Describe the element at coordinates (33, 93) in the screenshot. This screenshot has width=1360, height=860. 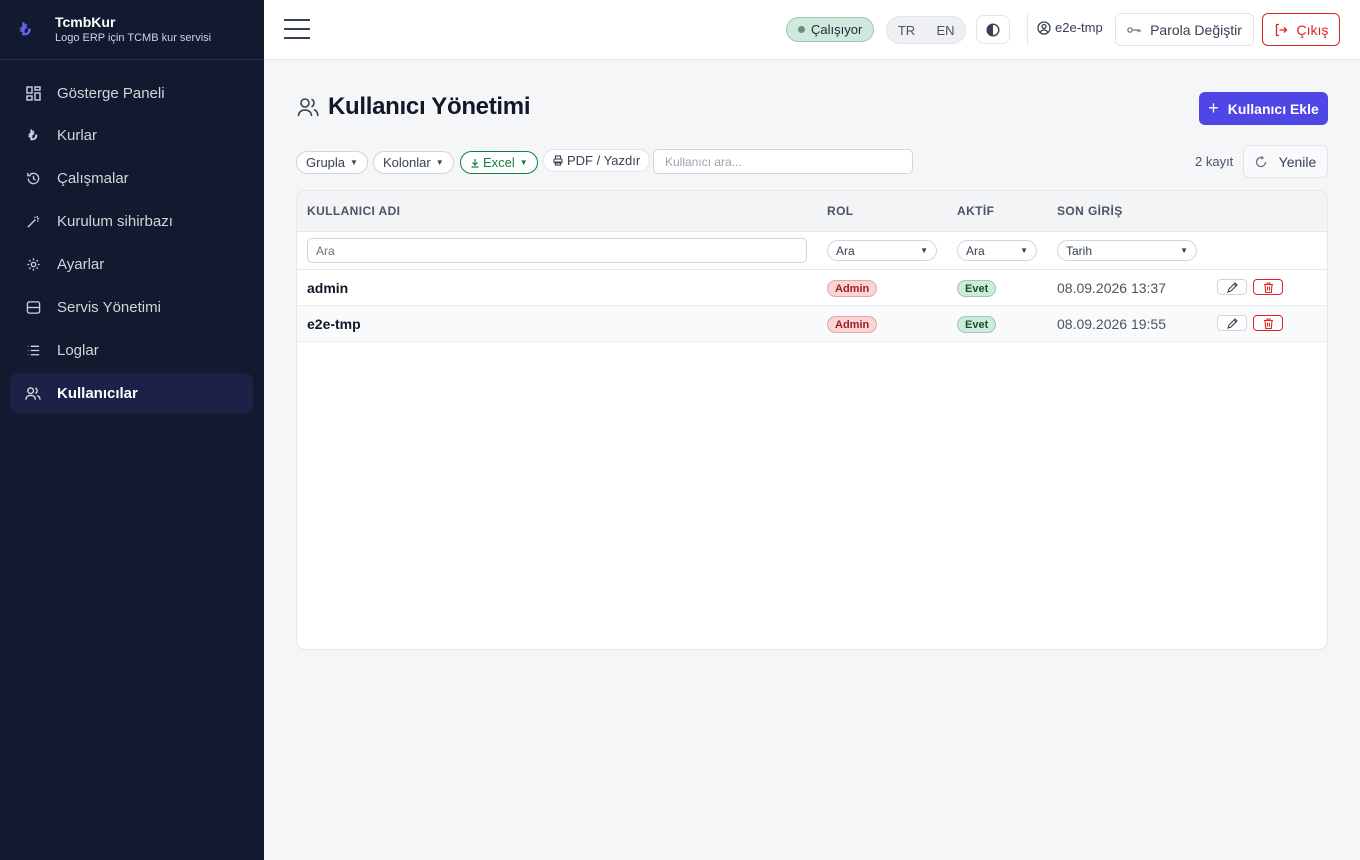
I see `dashboard-icon` at that location.